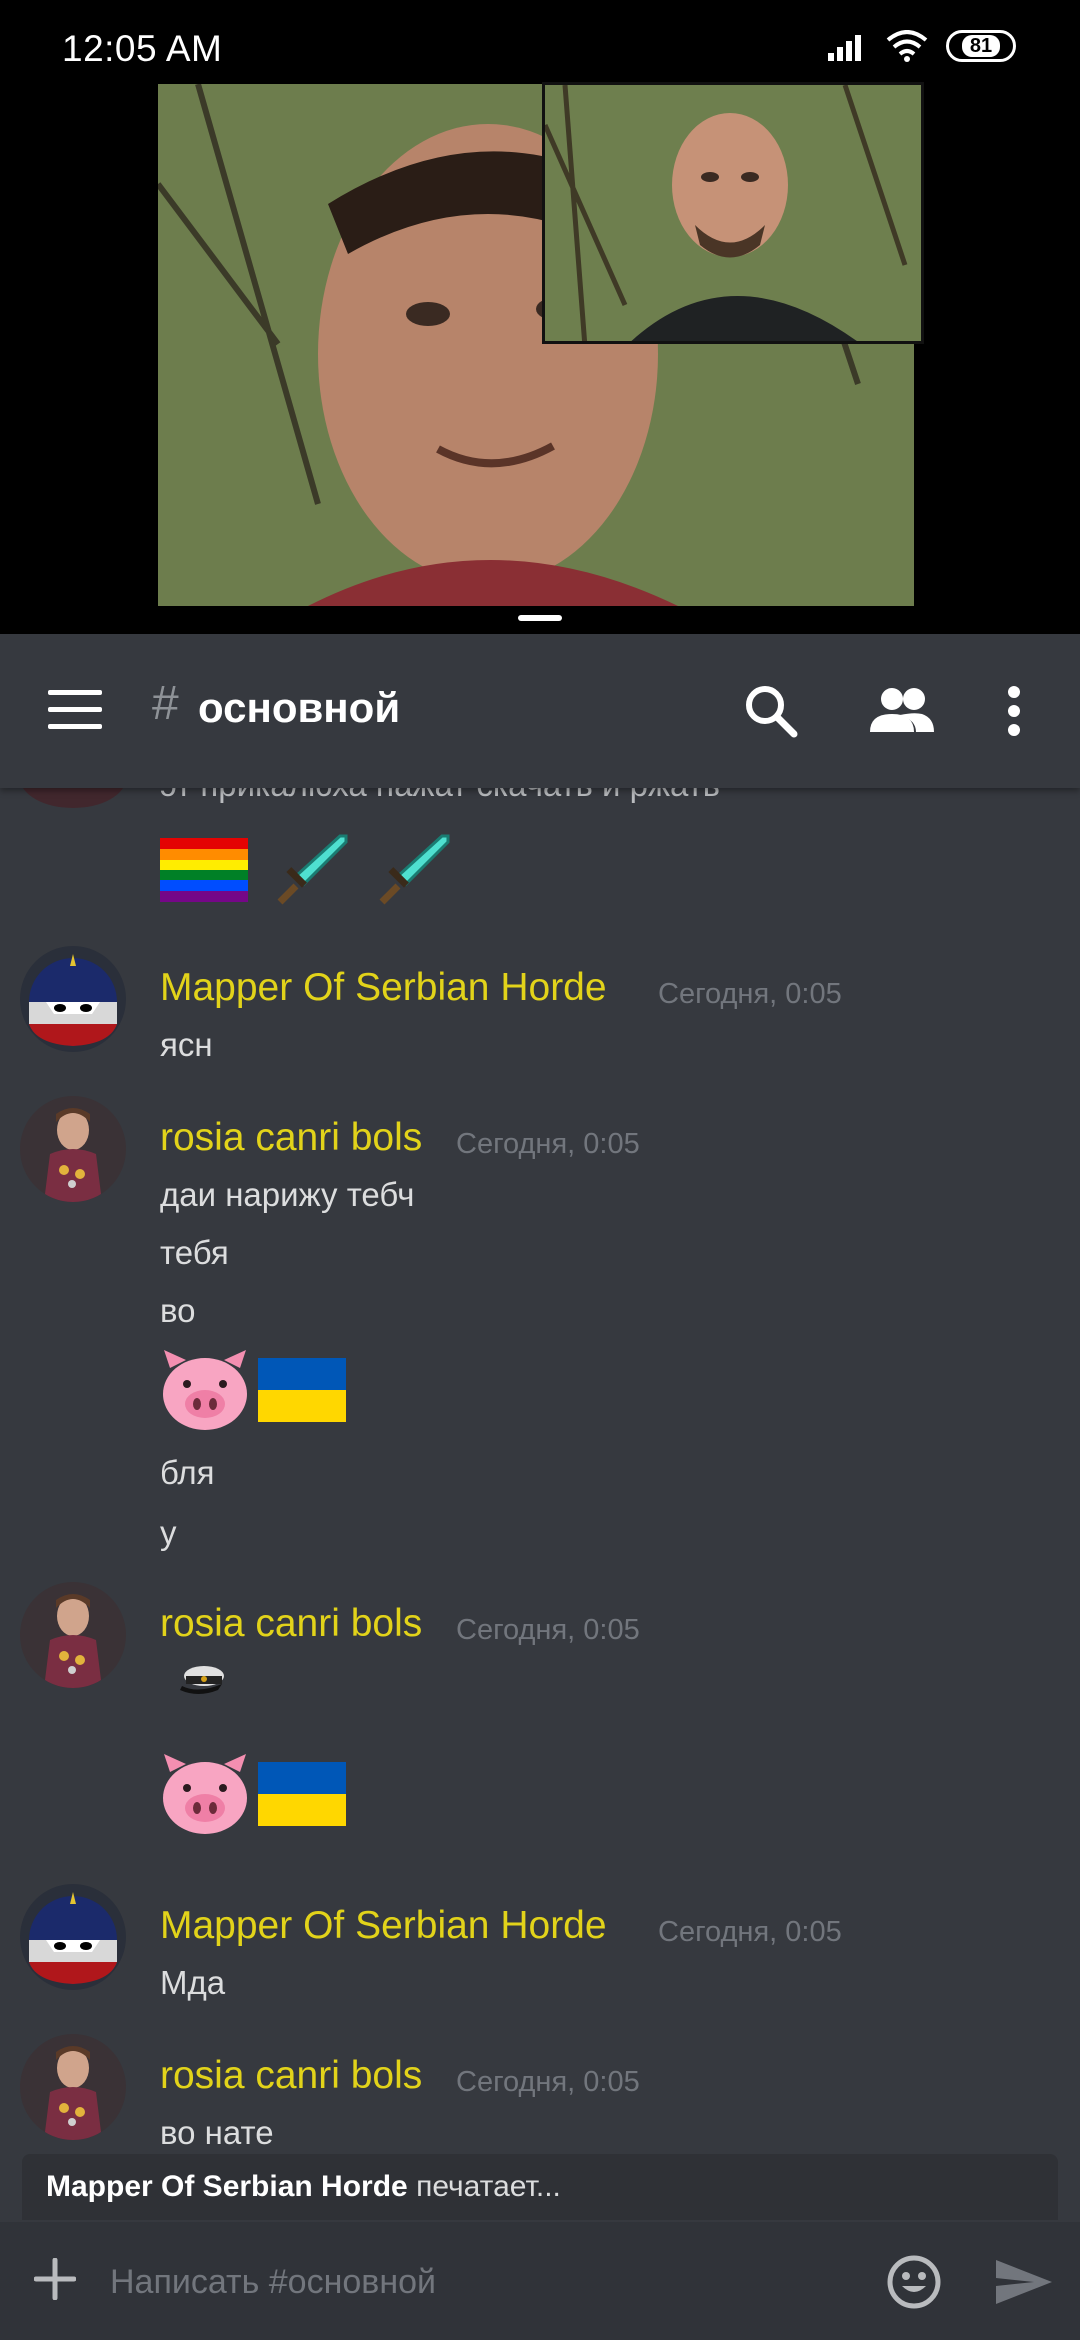  What do you see at coordinates (165, 703) in the screenshot?
I see `channel-hash-symbol: #` at bounding box center [165, 703].